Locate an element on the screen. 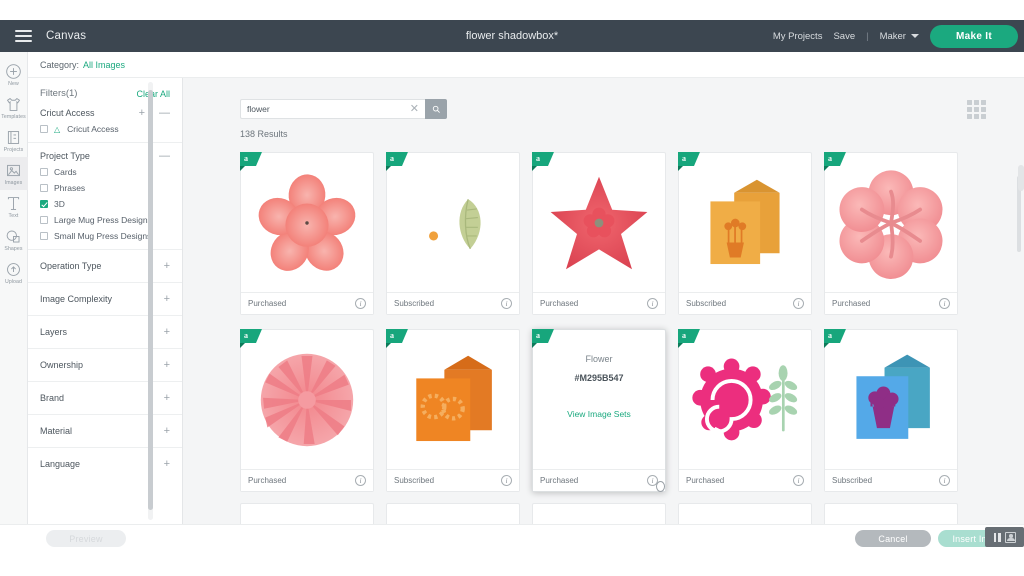 This screenshot has width=1024, height=576. cancel-button: Cancel is located at coordinates (893, 538).